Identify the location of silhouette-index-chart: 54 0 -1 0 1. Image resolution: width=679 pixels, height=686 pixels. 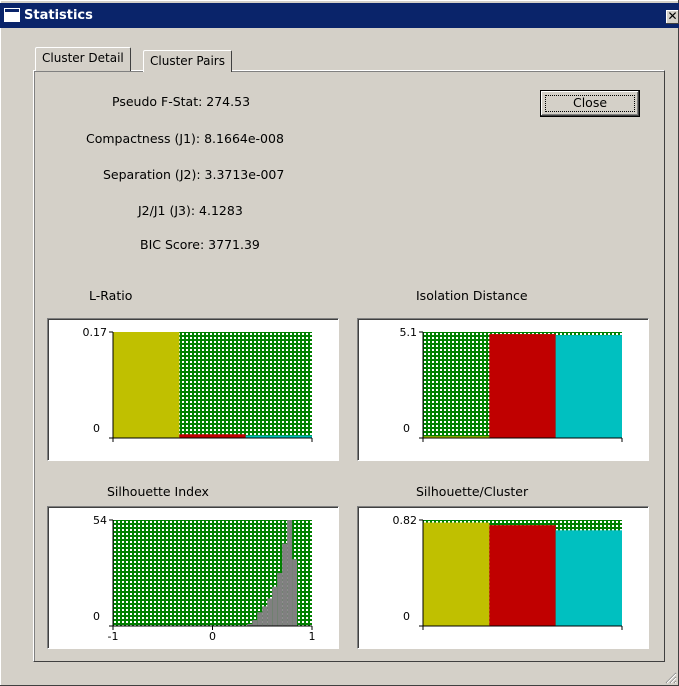
(193, 577).